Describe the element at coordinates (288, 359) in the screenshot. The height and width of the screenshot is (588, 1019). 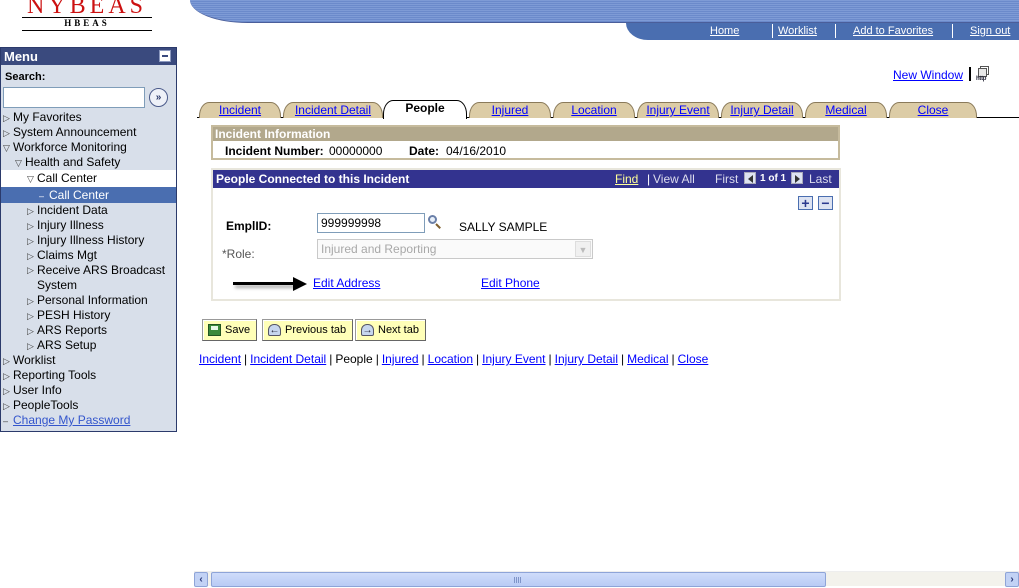
I see `bottom-link-incident-detail: Incident Detail` at that location.